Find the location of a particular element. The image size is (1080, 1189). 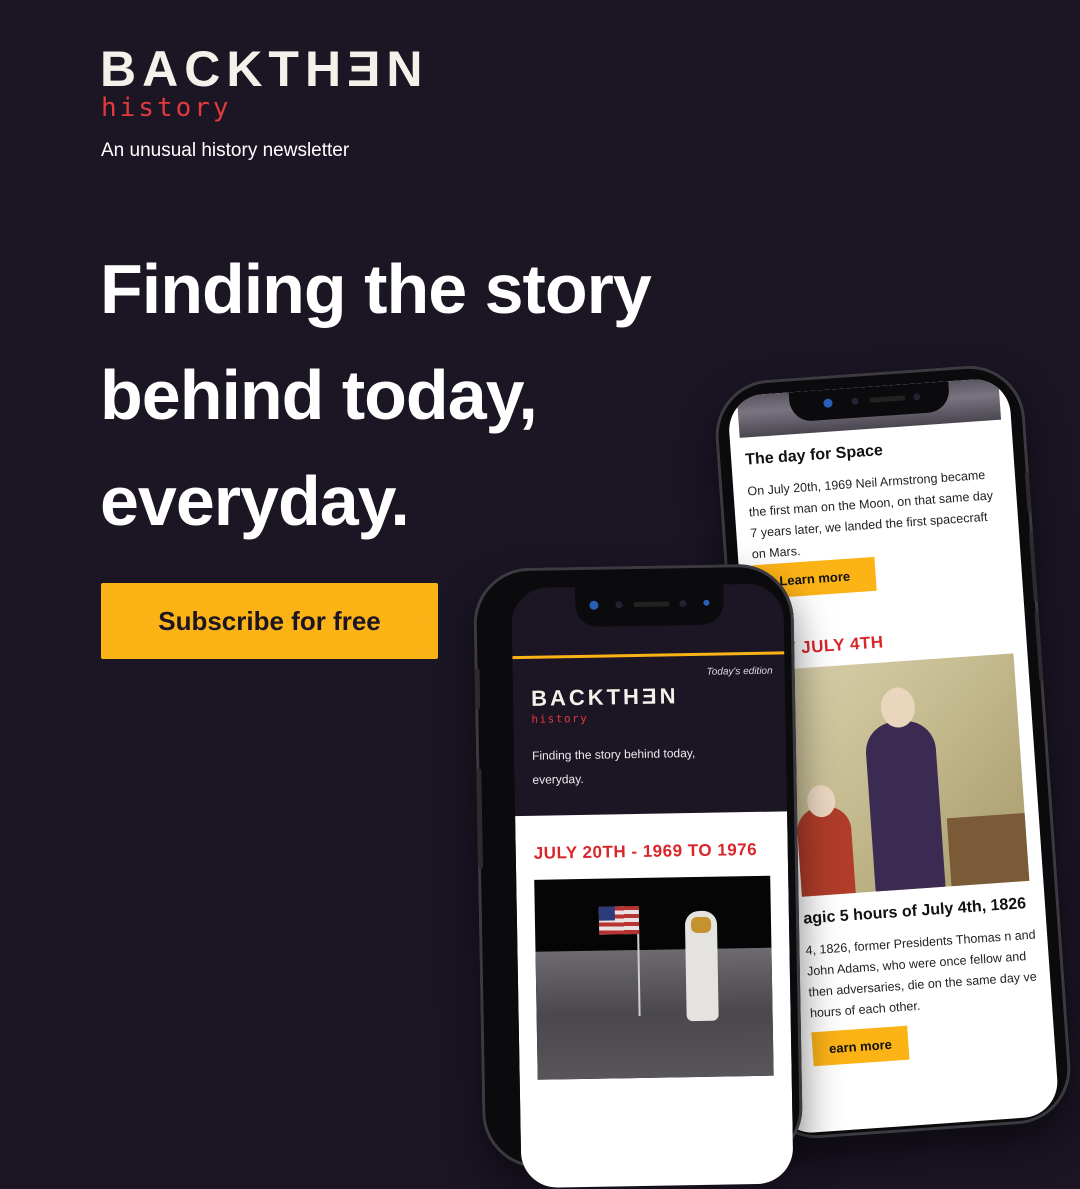

article-title-july-4th: agic 5 hours of July 4th, 1826 is located at coordinates (914, 911).